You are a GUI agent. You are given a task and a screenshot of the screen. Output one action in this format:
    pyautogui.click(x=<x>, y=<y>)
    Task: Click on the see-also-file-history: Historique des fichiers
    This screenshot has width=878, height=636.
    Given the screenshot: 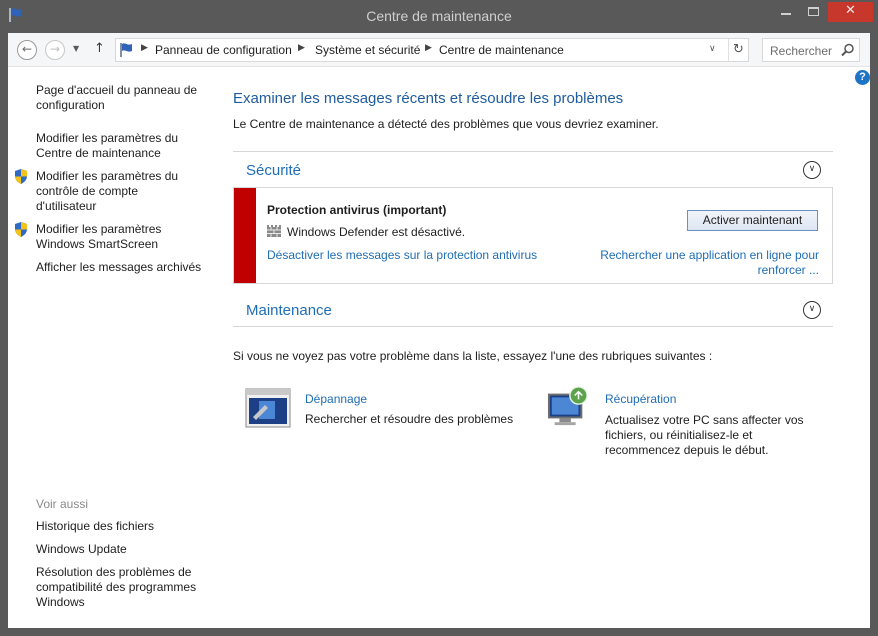 What is the action you would take?
    pyautogui.click(x=126, y=526)
    